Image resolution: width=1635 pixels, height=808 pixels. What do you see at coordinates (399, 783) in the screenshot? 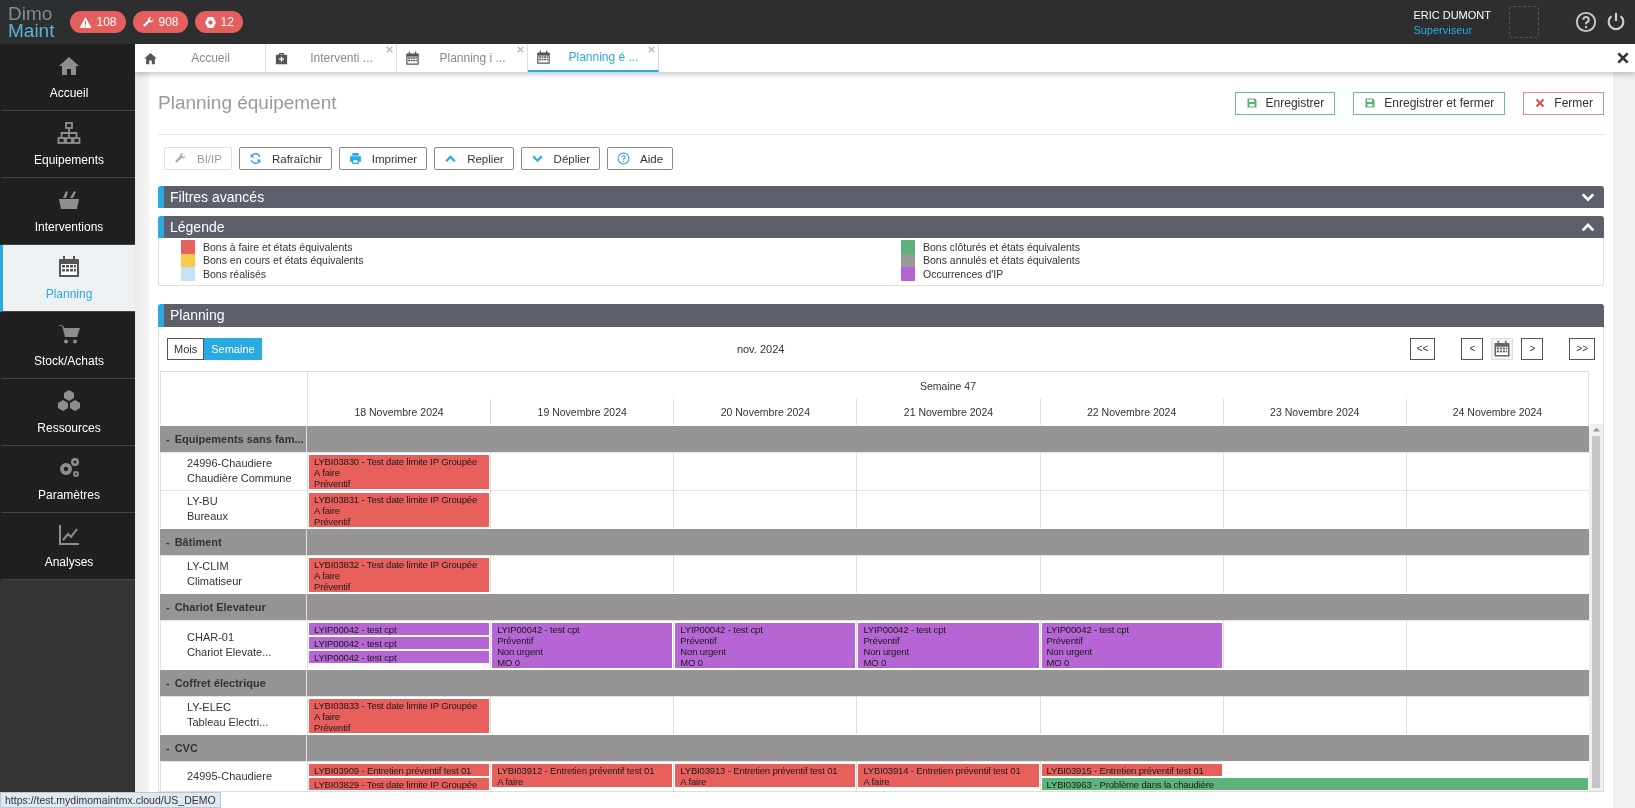
I see `planning-event: LYBI03829 - Test date limite IP Groupée` at bounding box center [399, 783].